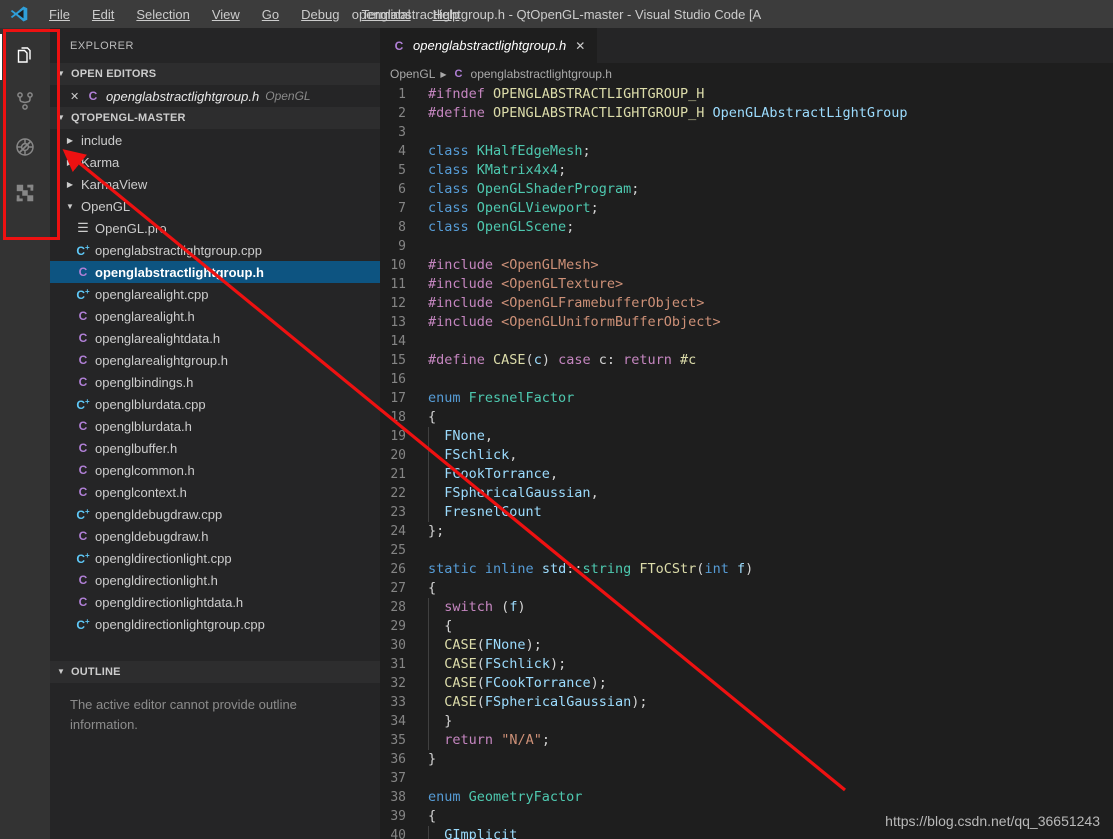  What do you see at coordinates (611, 322) in the screenshot?
I see `code-token: <OpenGLUniformBufferObject>` at bounding box center [611, 322].